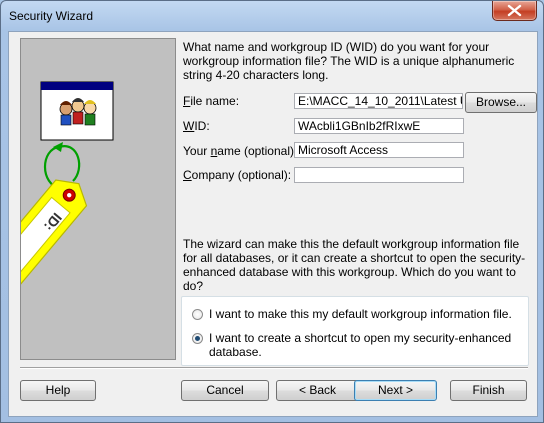 Image resolution: width=544 pixels, height=423 pixels. What do you see at coordinates (378, 101) in the screenshot?
I see `file-name-field: E:\MACC_14_10_2011\Latest Uns` at bounding box center [378, 101].